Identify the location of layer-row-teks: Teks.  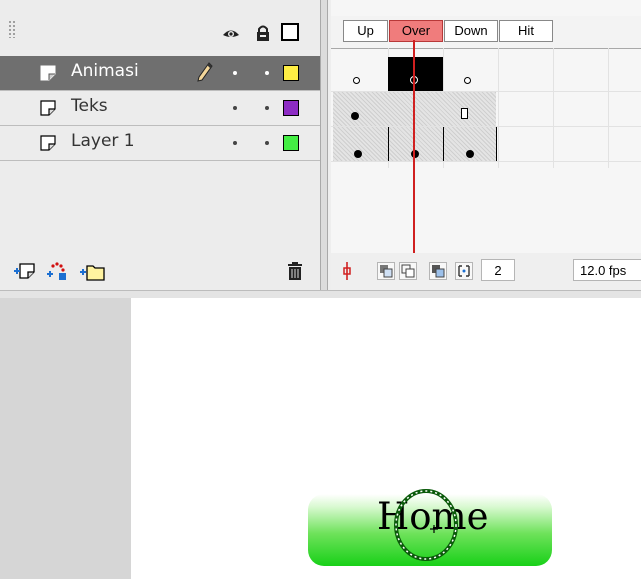
(160, 108).